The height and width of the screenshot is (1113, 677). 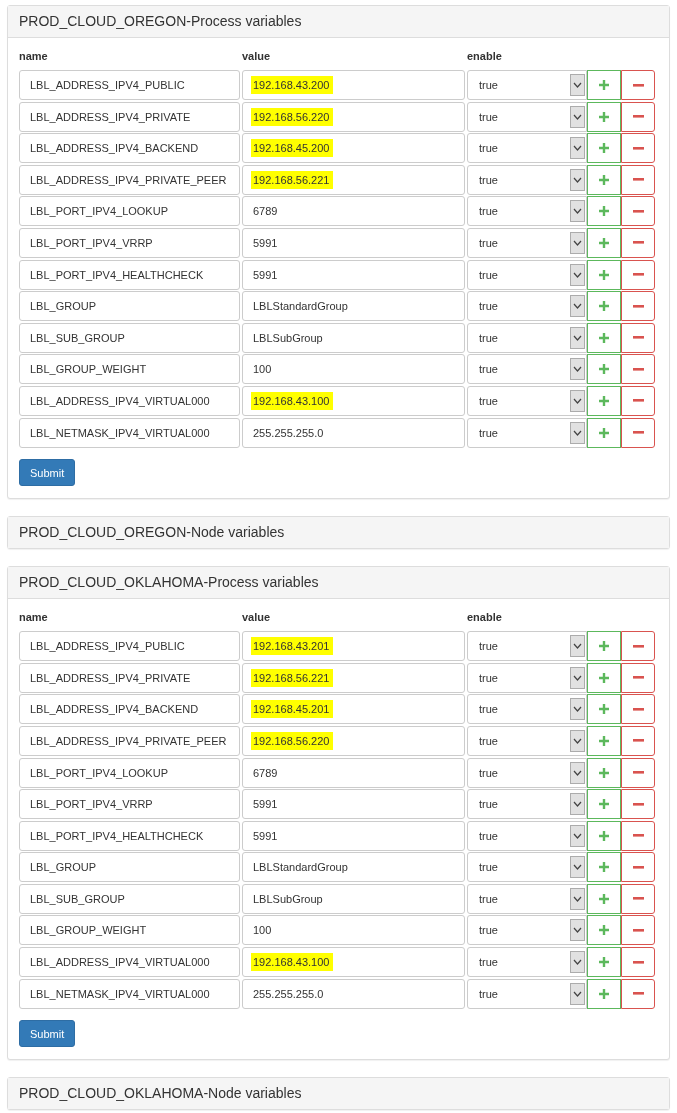 I want to click on value-field: 192.168.43.201, so click(x=353, y=646).